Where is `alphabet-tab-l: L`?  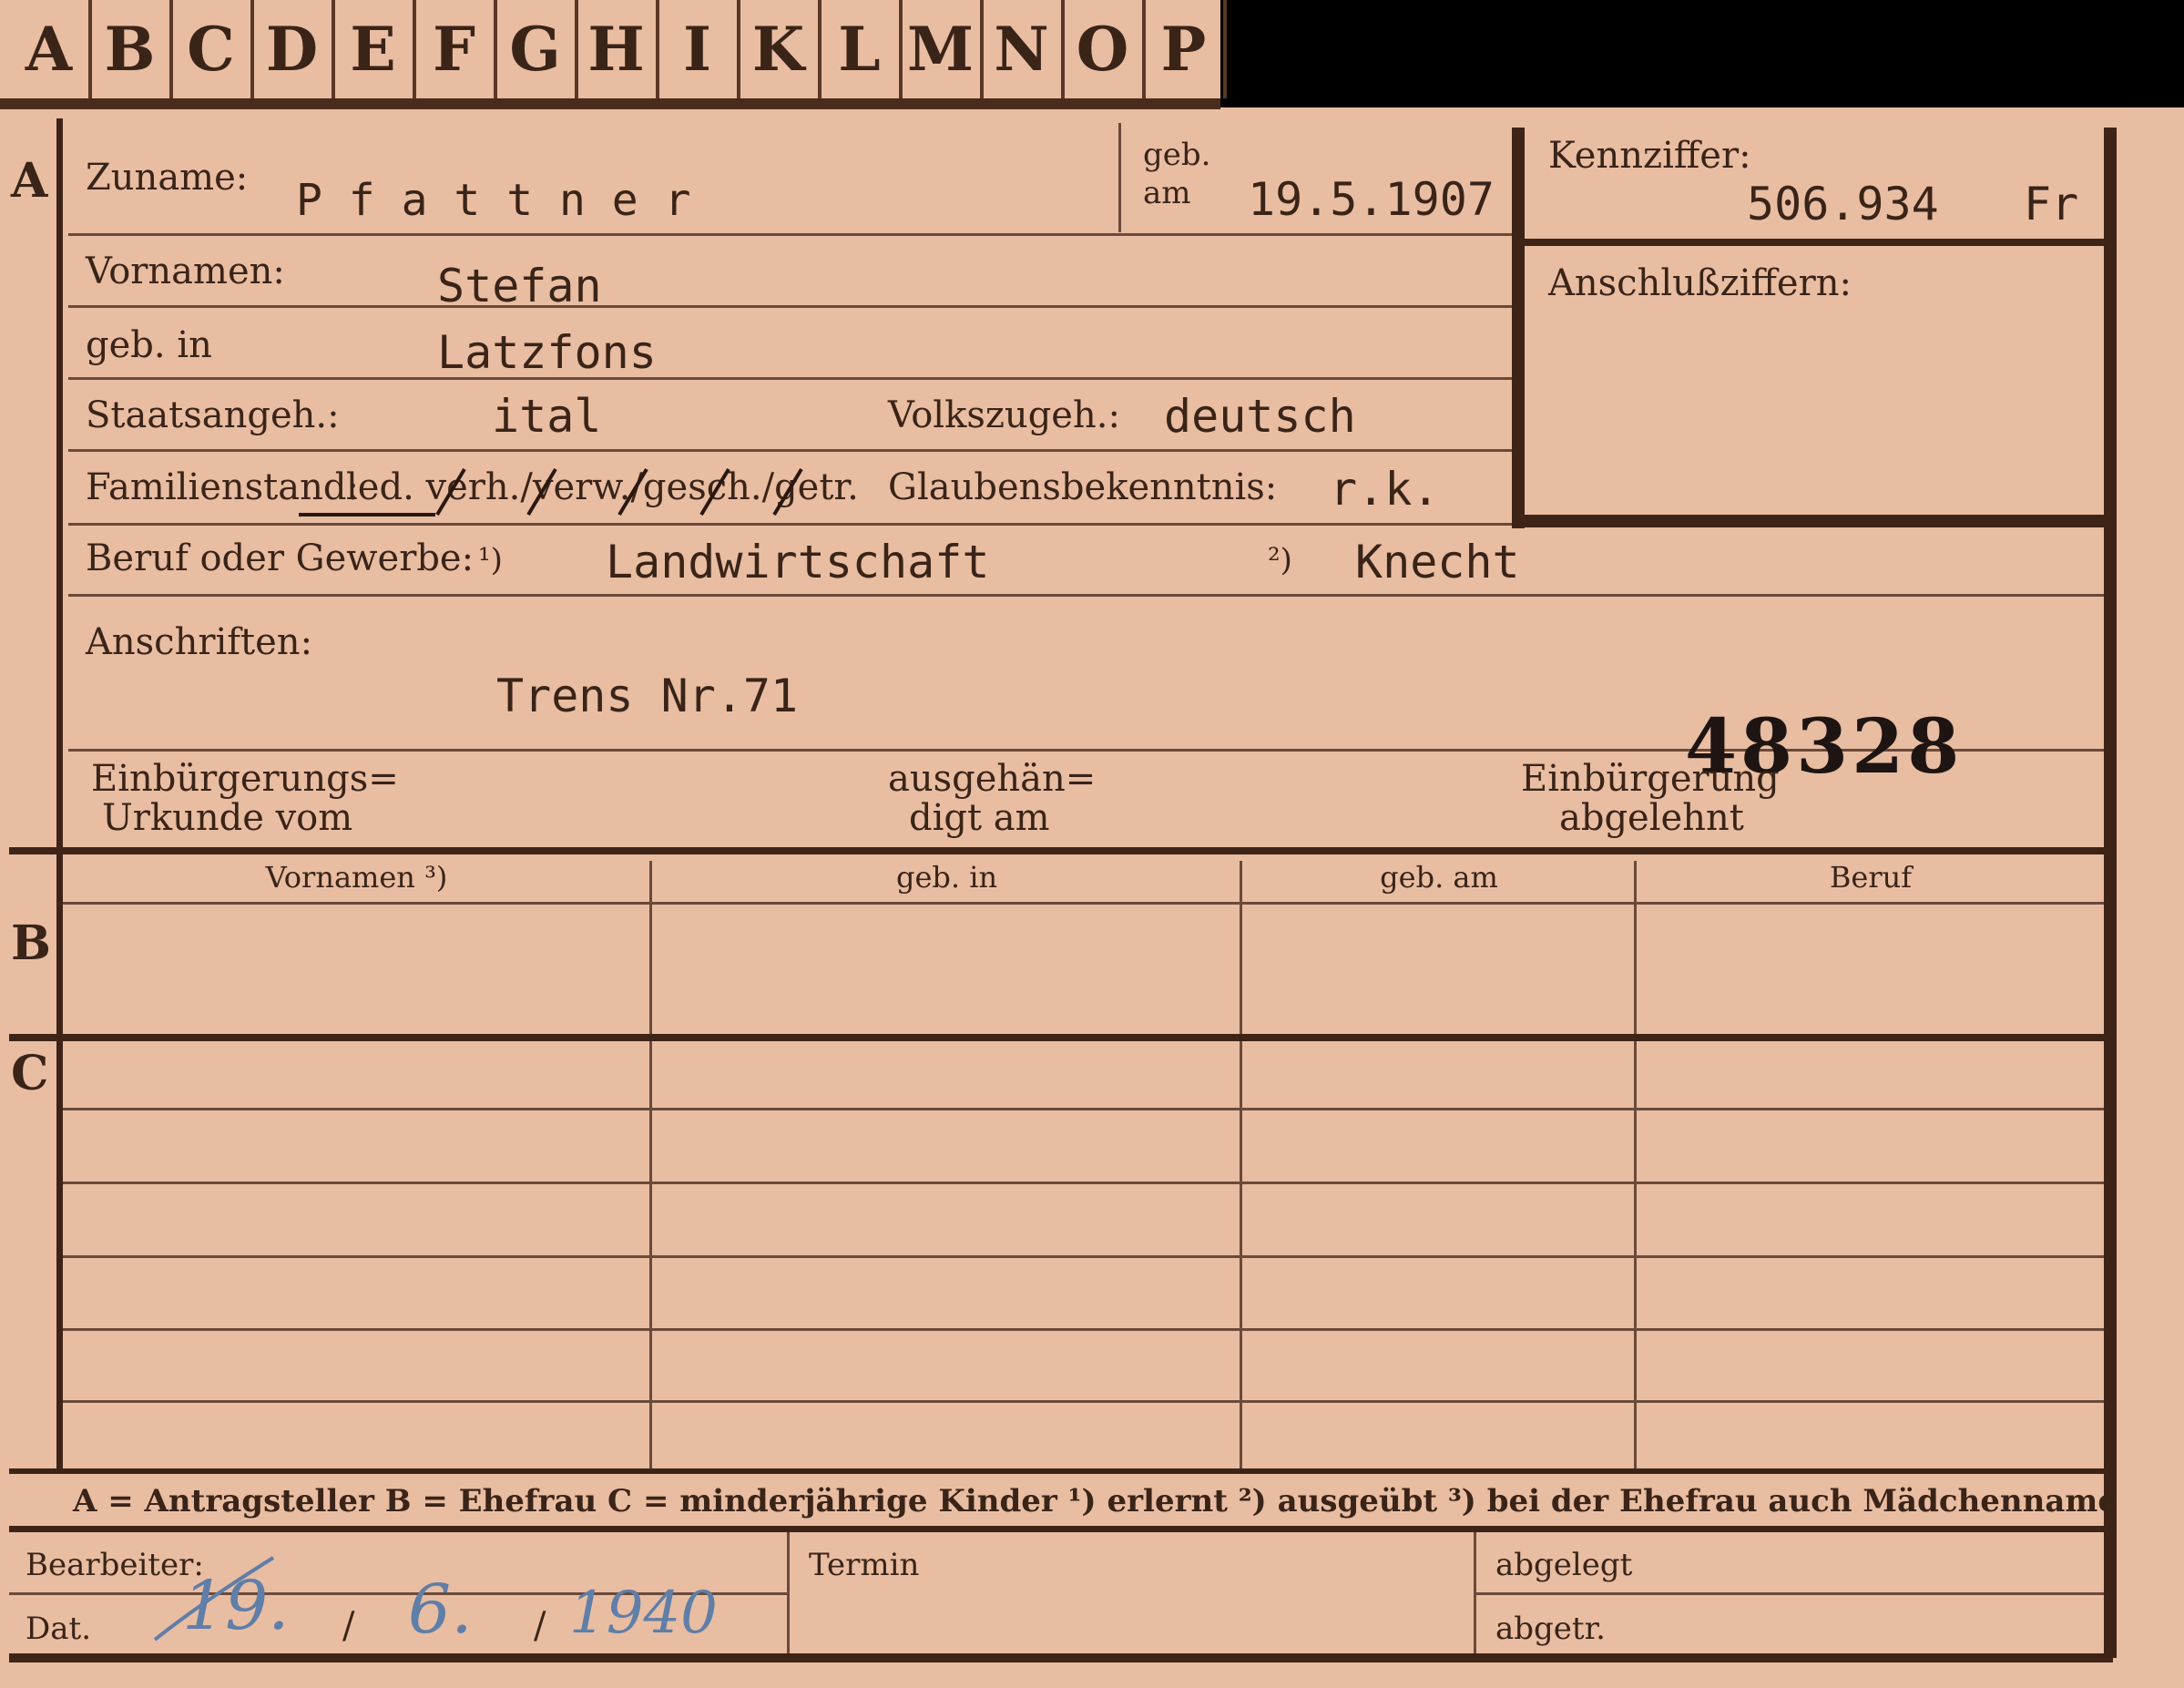 alphabet-tab-l: L is located at coordinates (862, 49).